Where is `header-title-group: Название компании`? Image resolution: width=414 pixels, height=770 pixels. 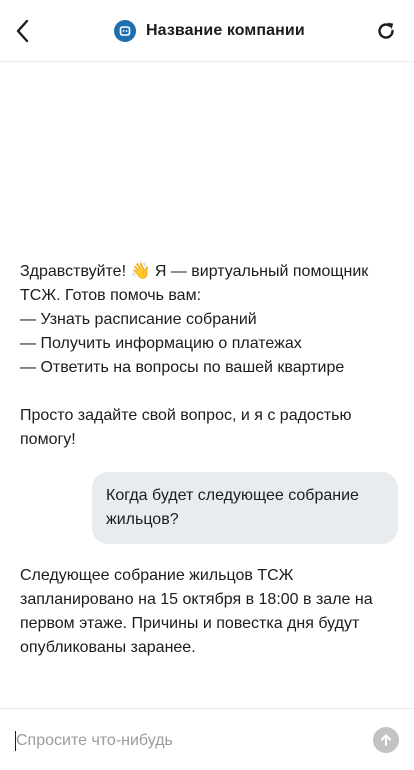 header-title-group: Название компании is located at coordinates (209, 31).